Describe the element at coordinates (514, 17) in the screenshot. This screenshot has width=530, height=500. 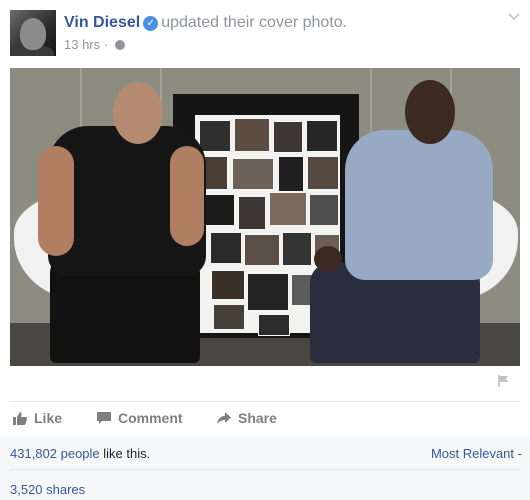
I see `chevron-down-icon` at that location.